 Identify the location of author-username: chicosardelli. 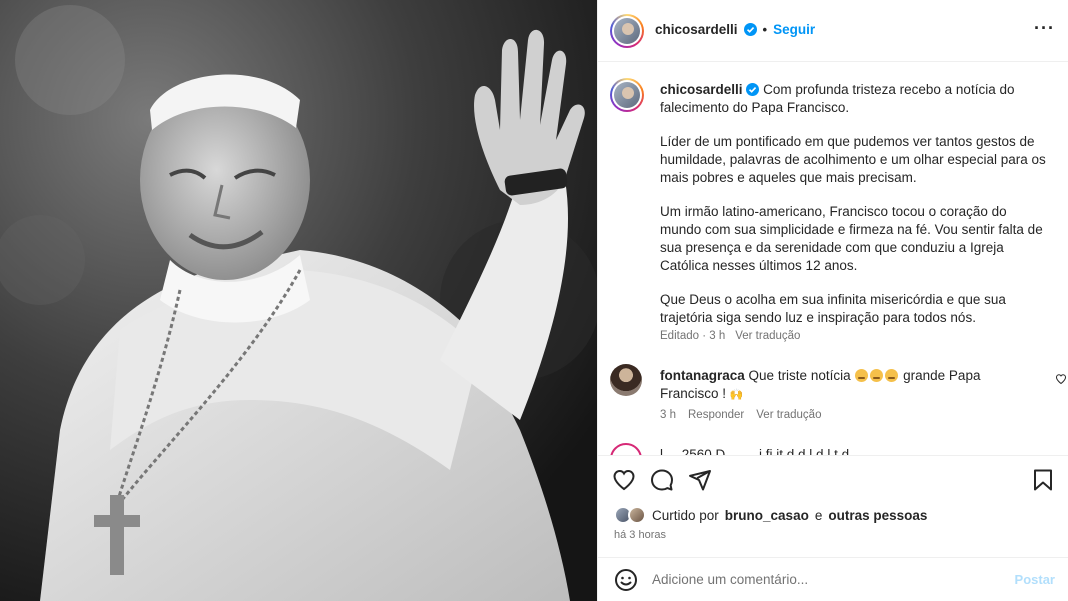
(696, 29).